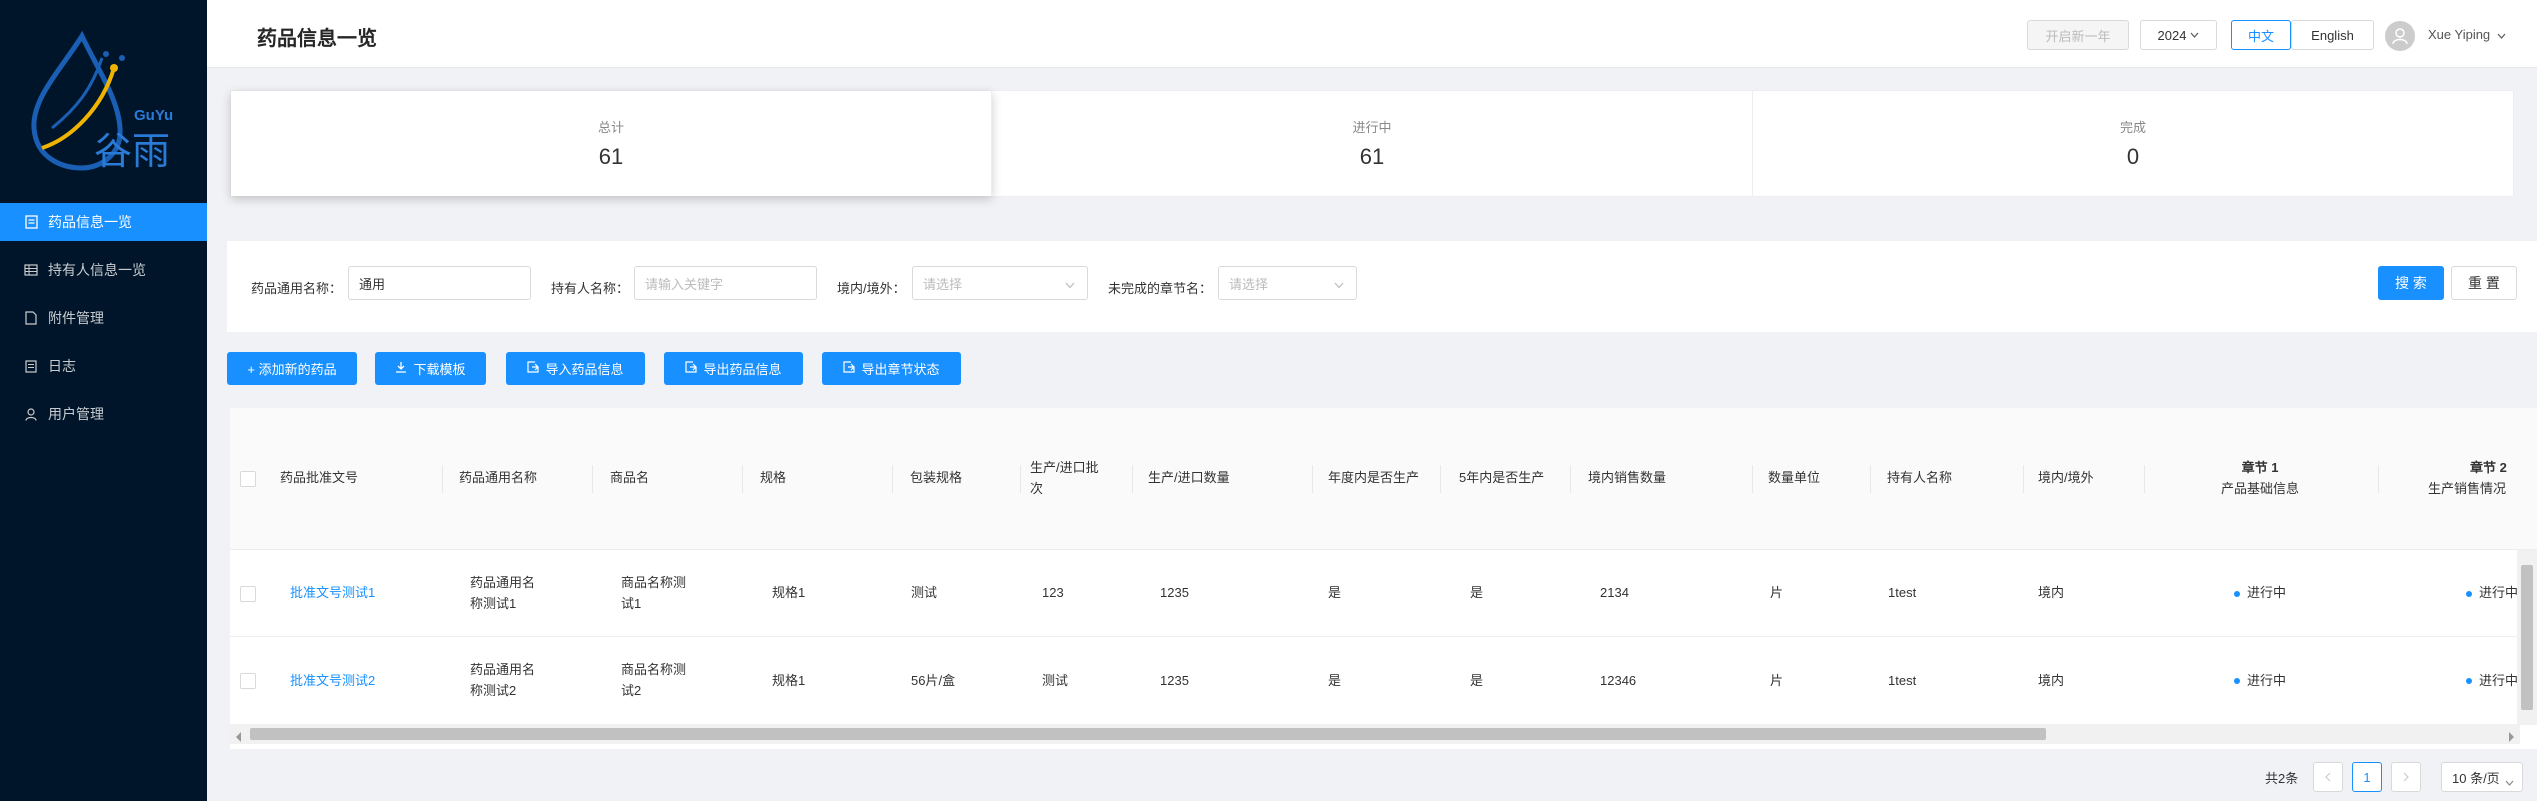  What do you see at coordinates (773, 478) in the screenshot?
I see `th-spec: 规格` at bounding box center [773, 478].